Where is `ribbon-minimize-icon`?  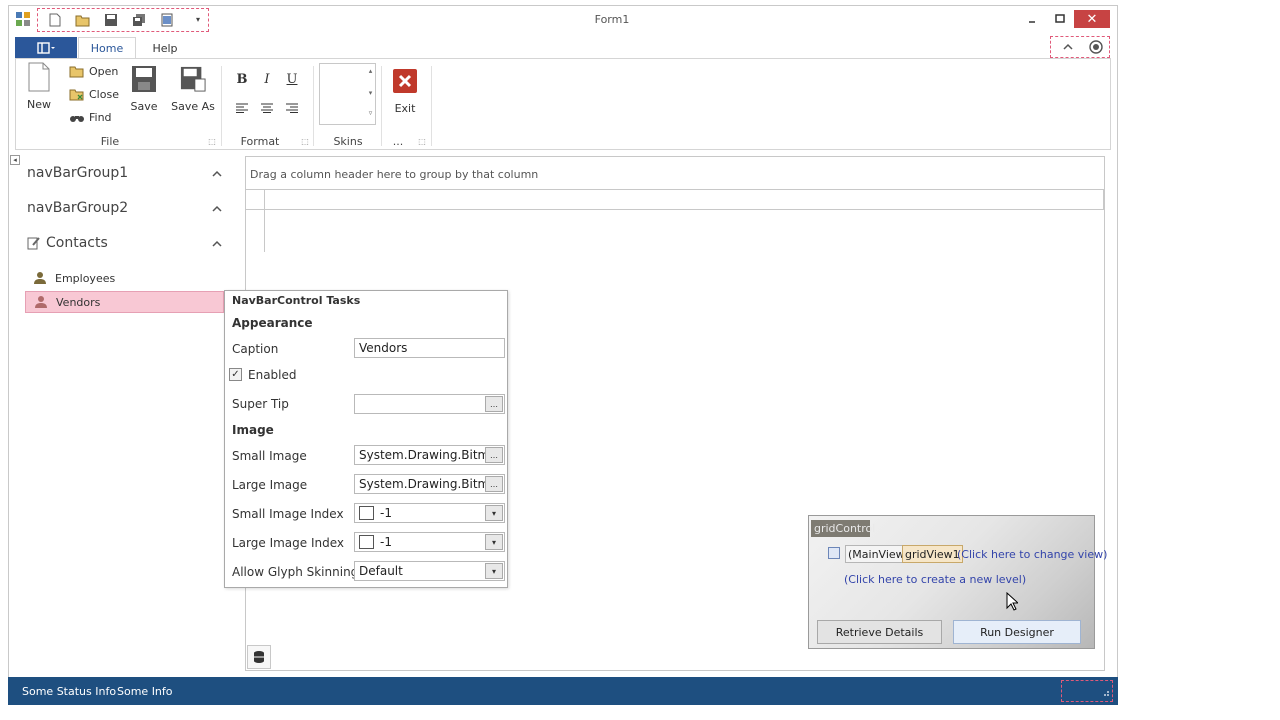 ribbon-minimize-icon is located at coordinates (1068, 47).